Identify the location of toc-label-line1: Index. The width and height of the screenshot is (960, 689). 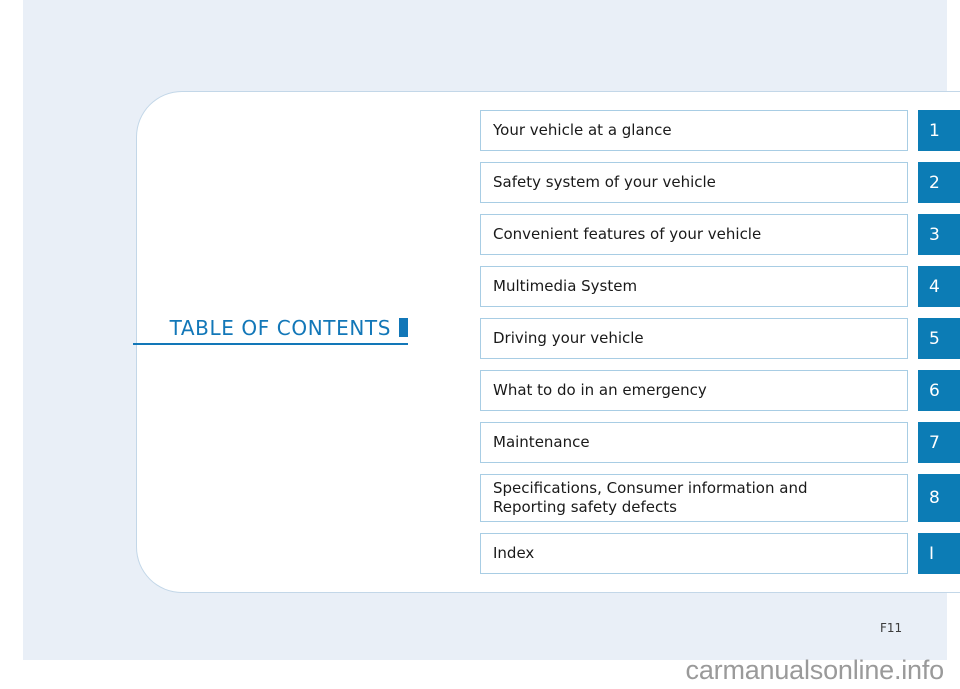
(514, 553).